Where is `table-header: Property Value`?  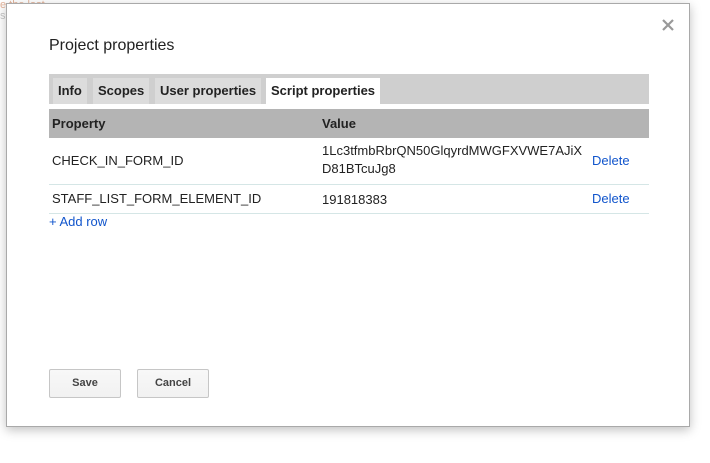
table-header: Property Value is located at coordinates (349, 123).